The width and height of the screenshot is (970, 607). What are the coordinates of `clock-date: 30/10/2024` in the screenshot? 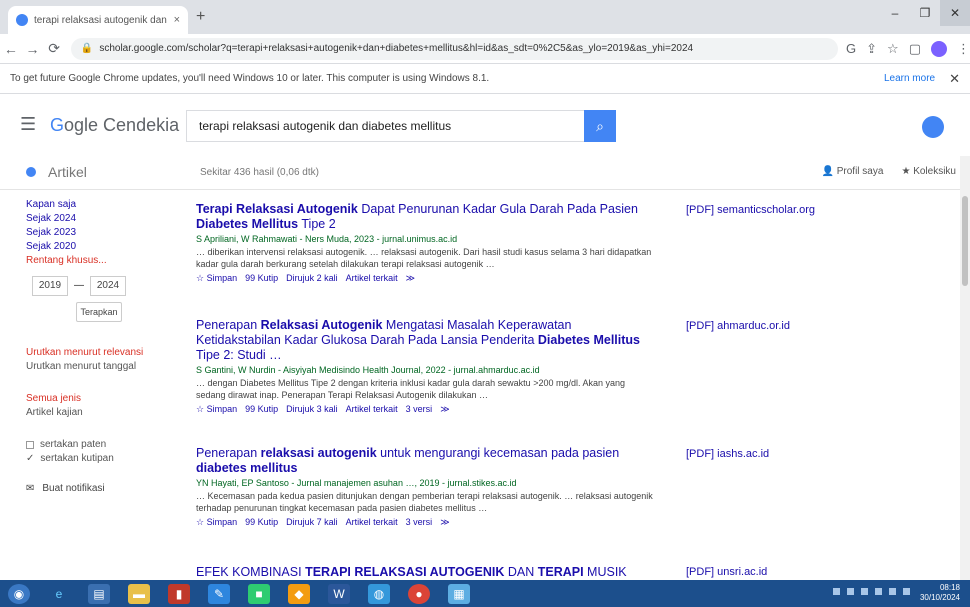 It's located at (939, 597).